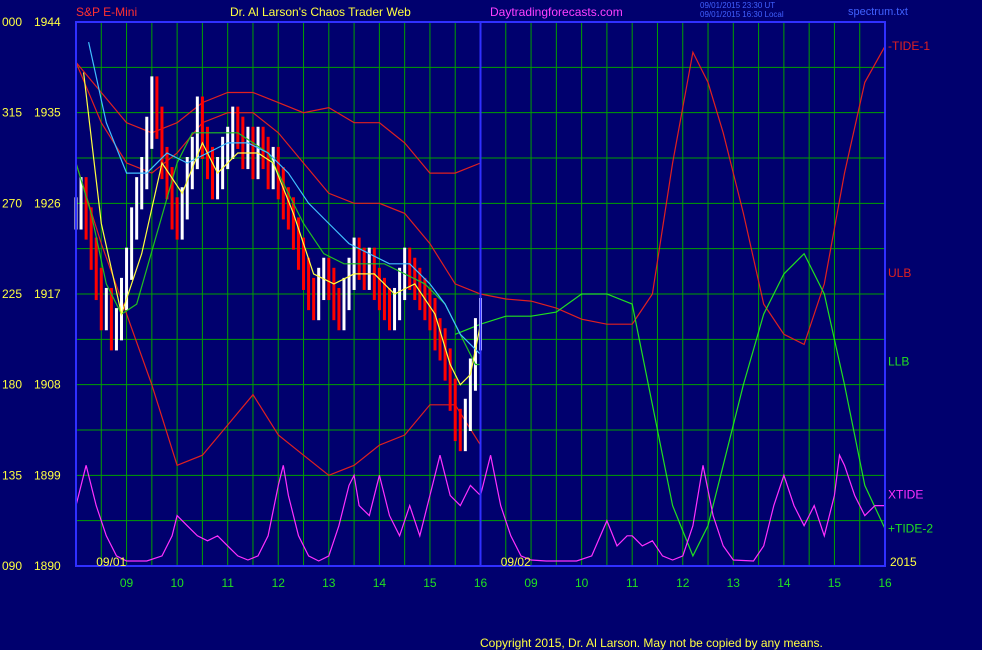 The image size is (982, 650). What do you see at coordinates (898, 361) in the screenshot?
I see `legend-label: LLB` at bounding box center [898, 361].